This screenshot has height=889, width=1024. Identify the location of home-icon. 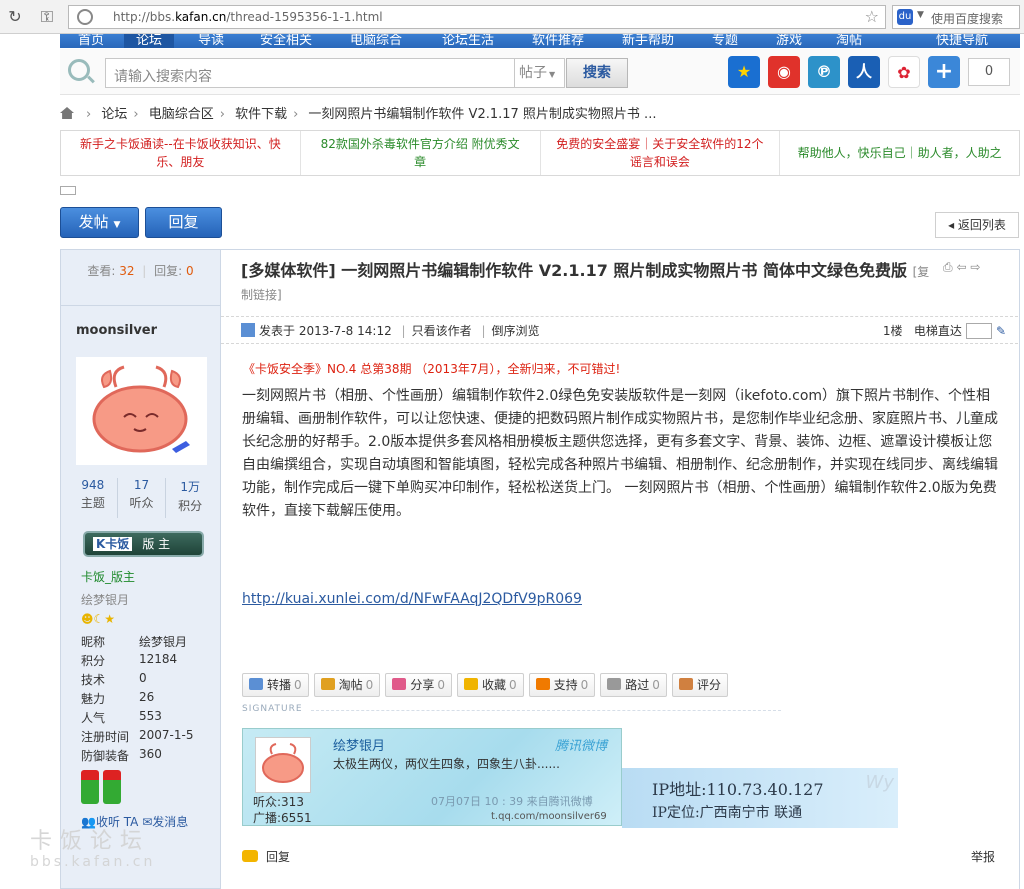
(67, 113).